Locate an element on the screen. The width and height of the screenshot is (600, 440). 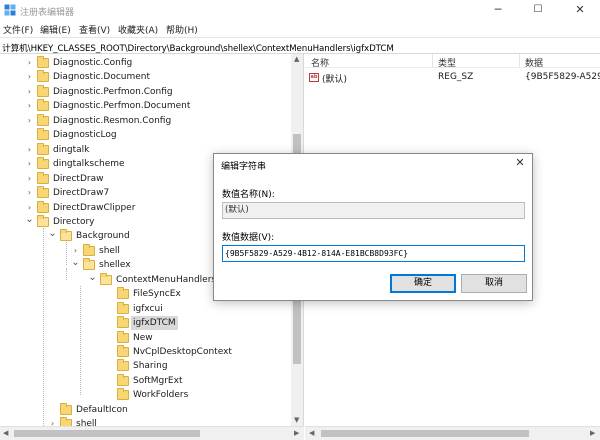
tree-item-label: igfxDTCM is located at coordinates (154, 323).